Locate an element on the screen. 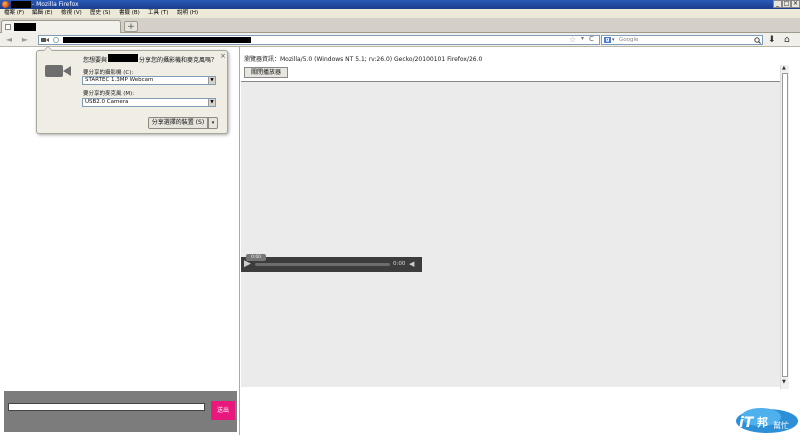 This screenshot has height=435, width=800. camera-icon is located at coordinates (45, 40).